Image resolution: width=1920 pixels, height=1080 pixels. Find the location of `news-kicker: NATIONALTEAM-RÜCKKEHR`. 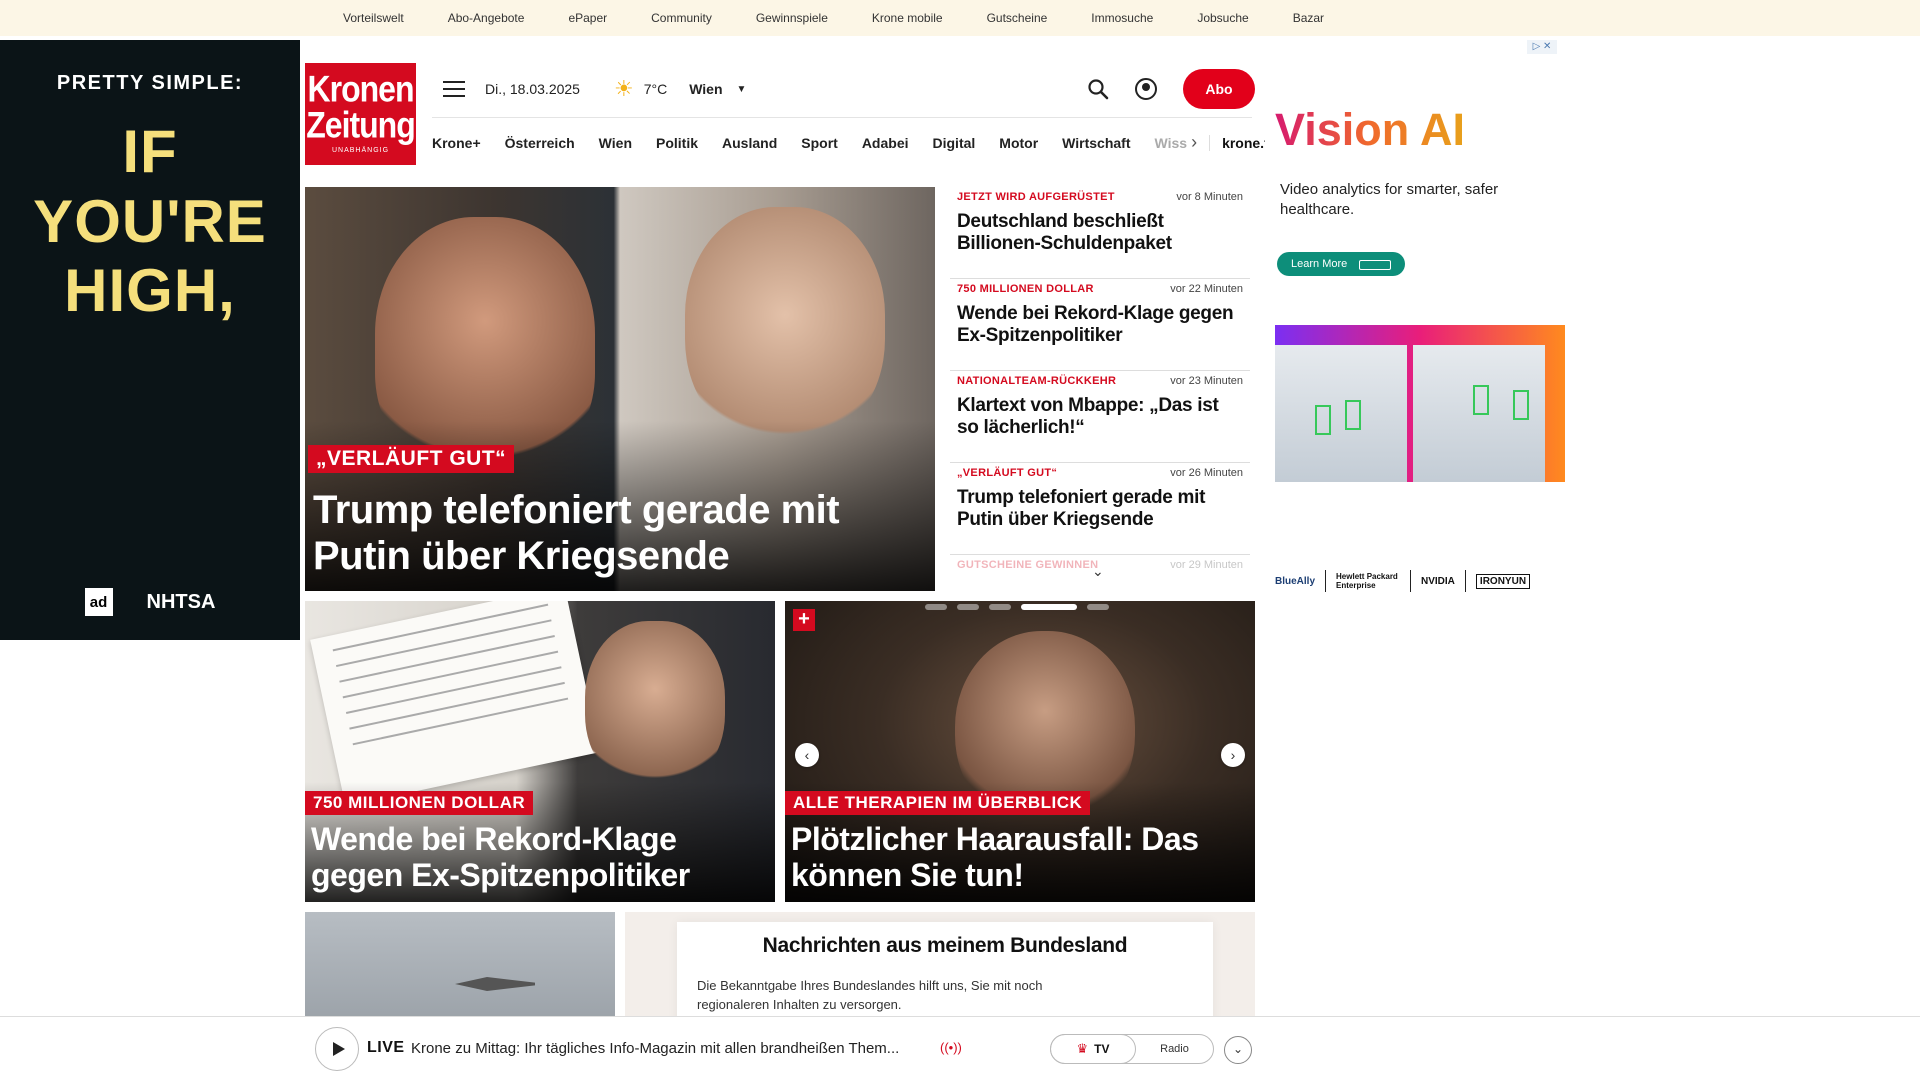

news-kicker: NATIONALTEAM-RÜCKKEHR is located at coordinates (1037, 381).